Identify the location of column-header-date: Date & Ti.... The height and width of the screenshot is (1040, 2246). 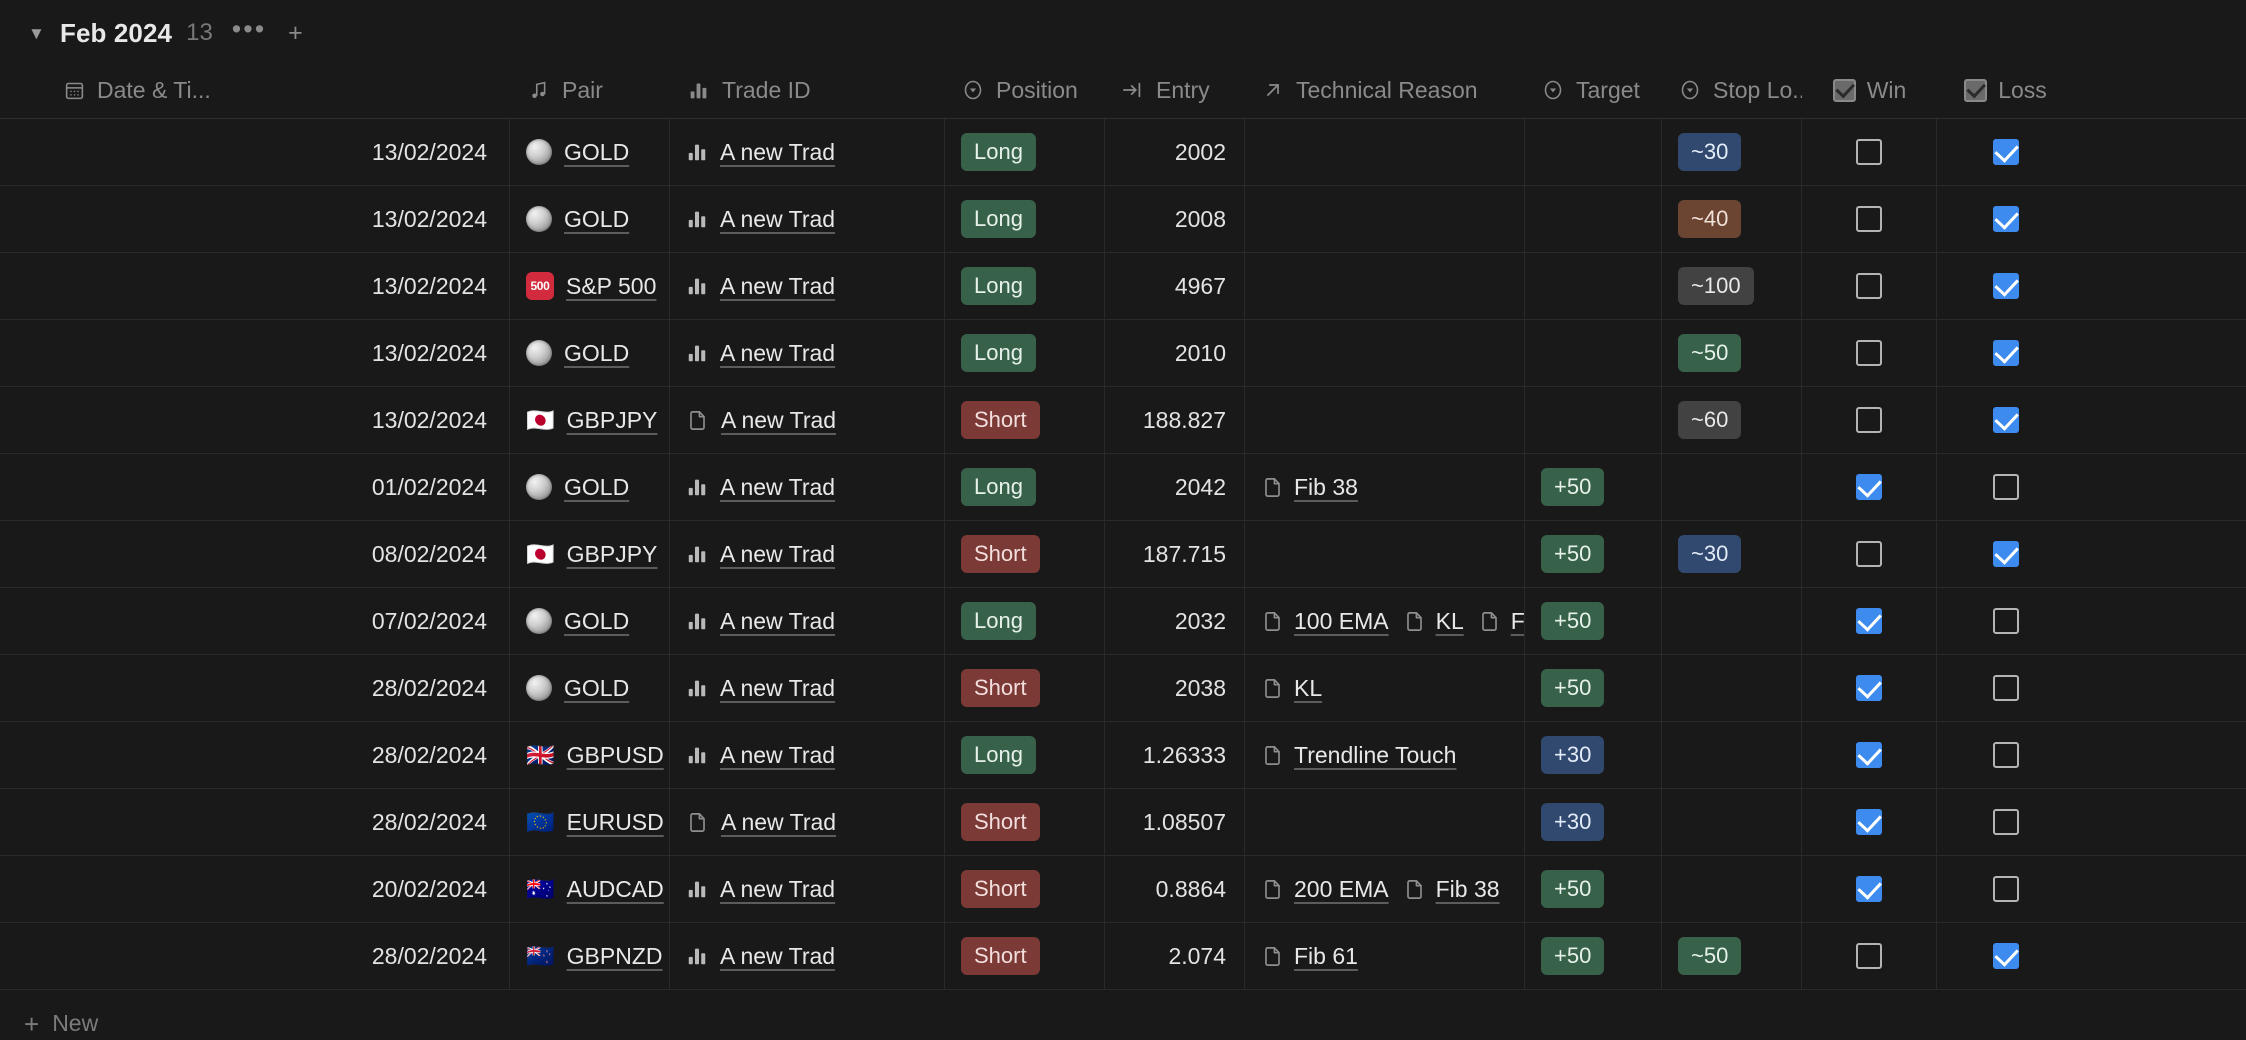
(255, 90).